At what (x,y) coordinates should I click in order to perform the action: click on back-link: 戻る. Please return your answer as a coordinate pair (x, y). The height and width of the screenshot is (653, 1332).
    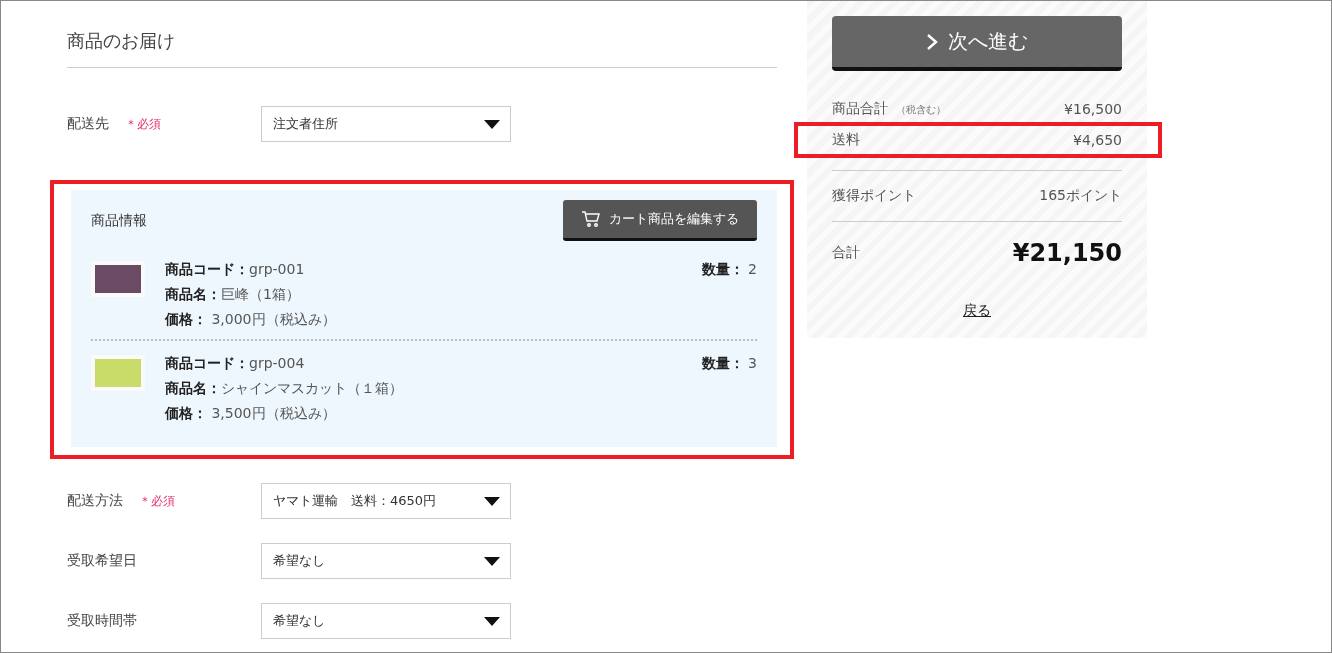
    Looking at the image, I should click on (977, 311).